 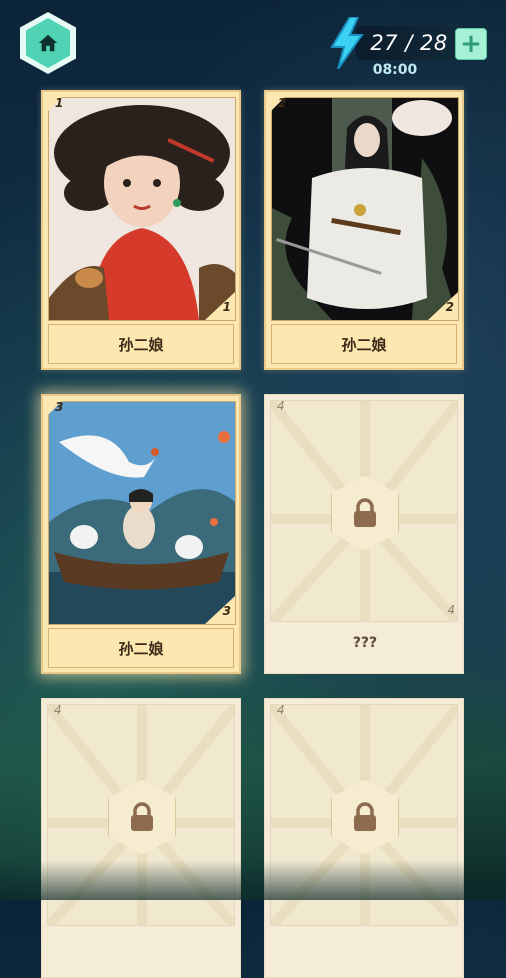 What do you see at coordinates (282, 103) in the screenshot?
I see `card-number: 2` at bounding box center [282, 103].